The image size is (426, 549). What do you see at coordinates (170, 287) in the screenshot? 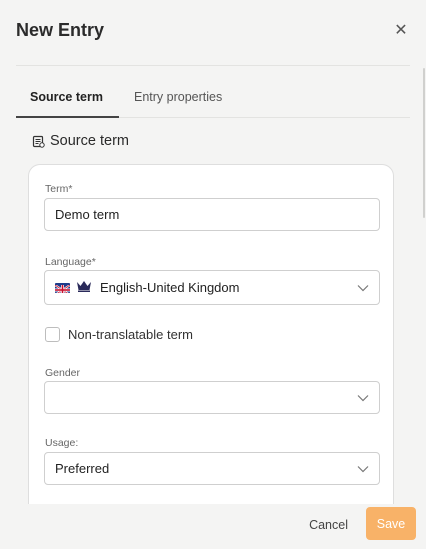
I see `language-value: English-United Kingdom` at bounding box center [170, 287].